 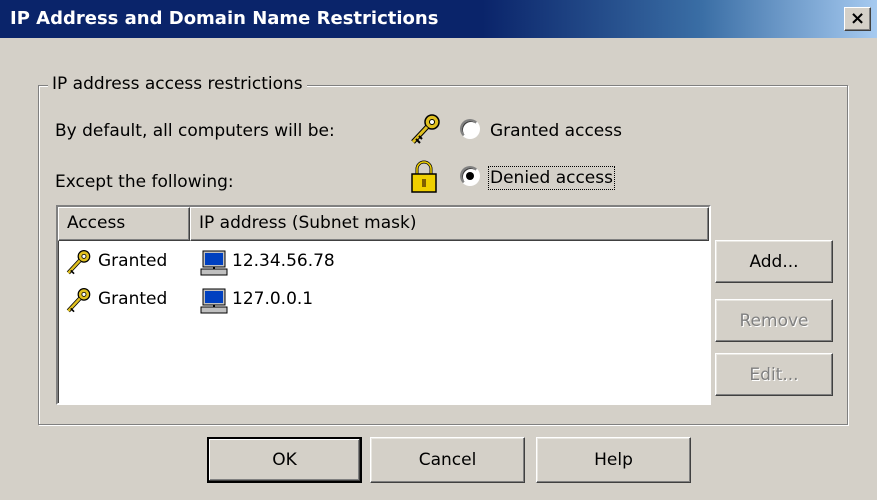 I want to click on denied-access-label: Denied access, so click(x=551, y=178).